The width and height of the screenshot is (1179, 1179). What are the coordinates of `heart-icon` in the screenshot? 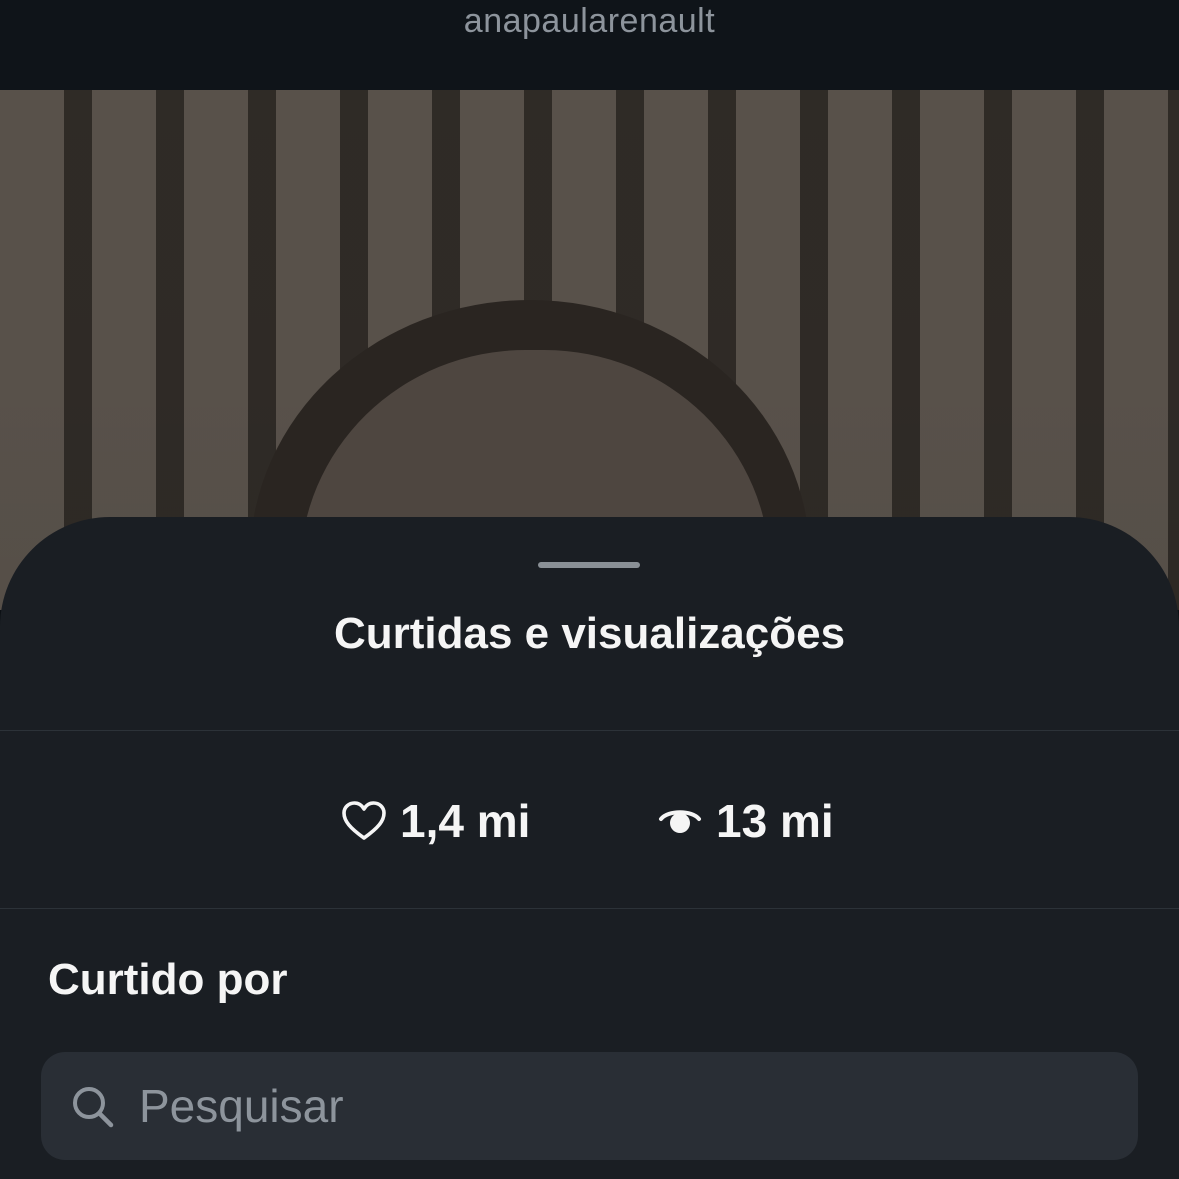 It's located at (364, 820).